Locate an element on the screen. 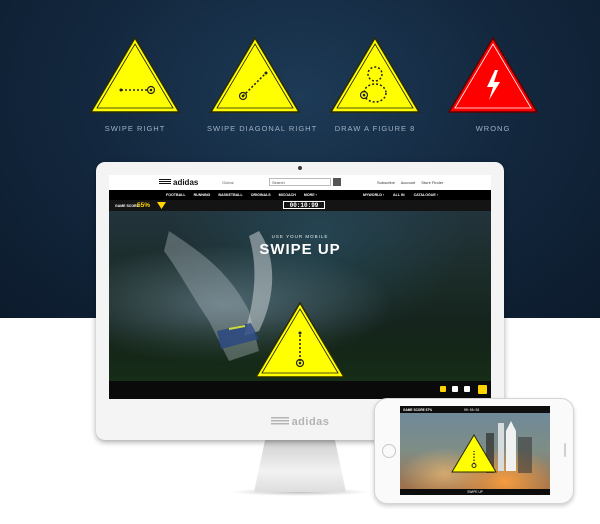  gesture-figure-eight: DRAW A FIGURE 8 is located at coordinates (375, 83).